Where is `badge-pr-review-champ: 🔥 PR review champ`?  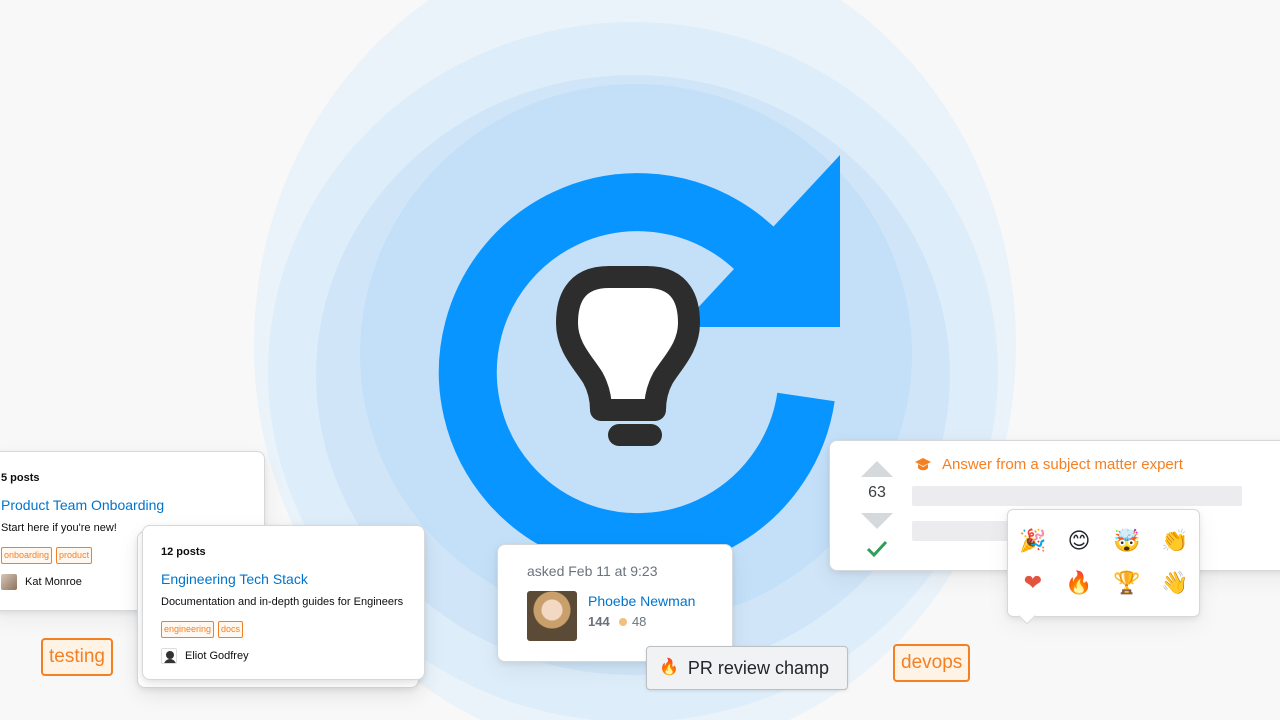
badge-pr-review-champ: 🔥 PR review champ is located at coordinates (747, 668).